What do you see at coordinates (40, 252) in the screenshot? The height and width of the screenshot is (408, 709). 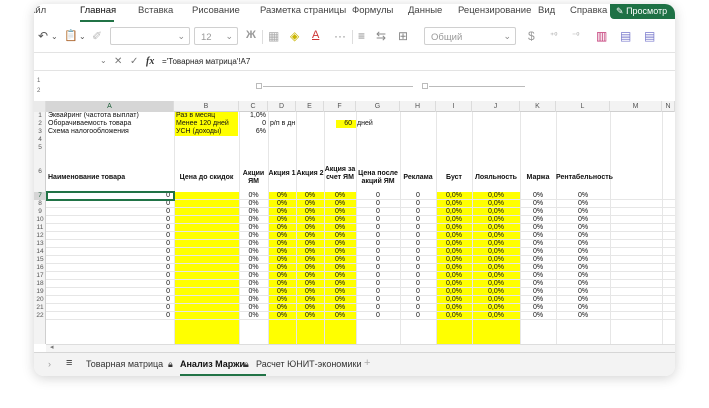 I see `row-header: 14` at bounding box center [40, 252].